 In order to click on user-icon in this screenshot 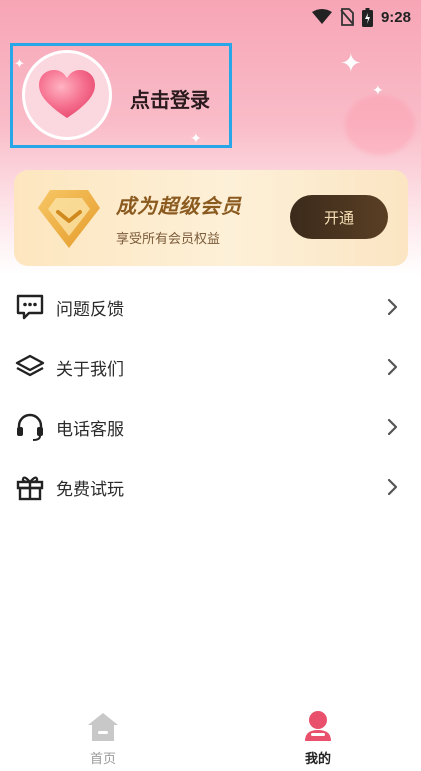, I will do `click(318, 726)`.